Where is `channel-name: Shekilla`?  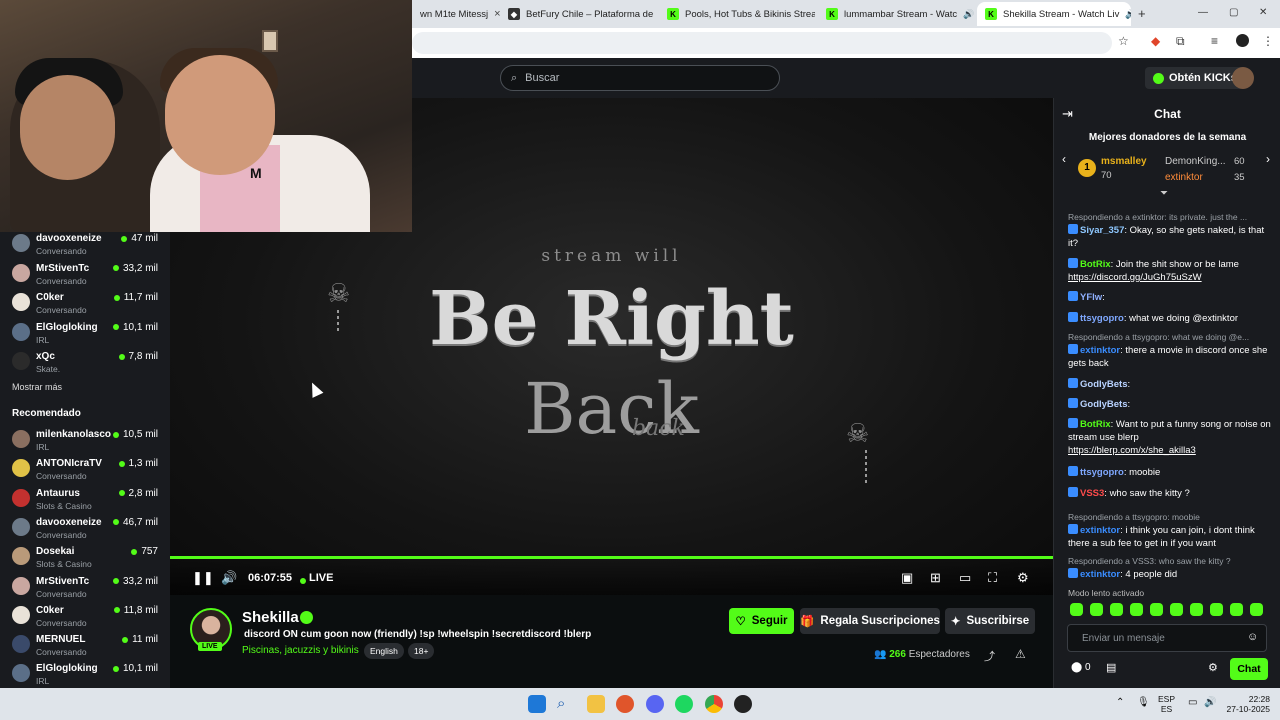
channel-name: Shekilla is located at coordinates (270, 617).